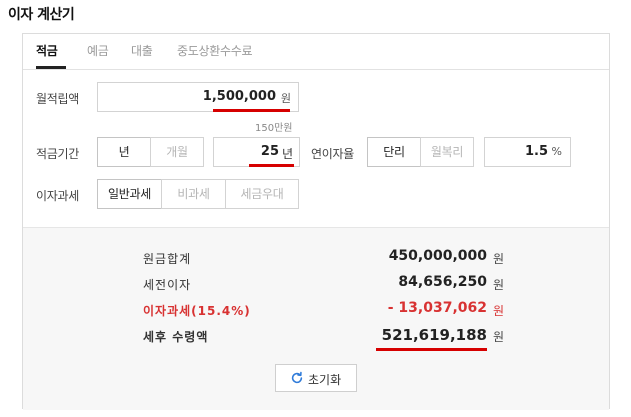 The height and width of the screenshot is (417, 631). I want to click on period-value: 25, so click(269, 151).